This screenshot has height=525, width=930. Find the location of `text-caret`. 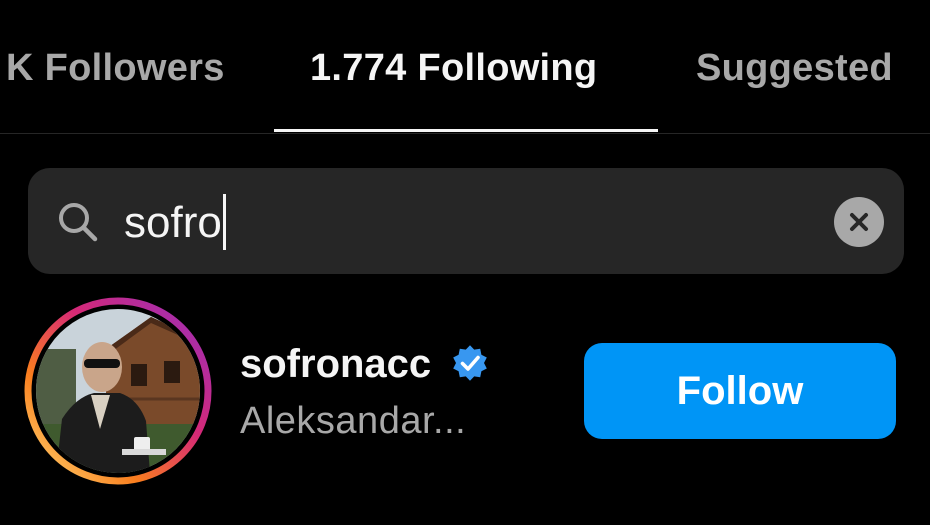

text-caret is located at coordinates (224, 222).